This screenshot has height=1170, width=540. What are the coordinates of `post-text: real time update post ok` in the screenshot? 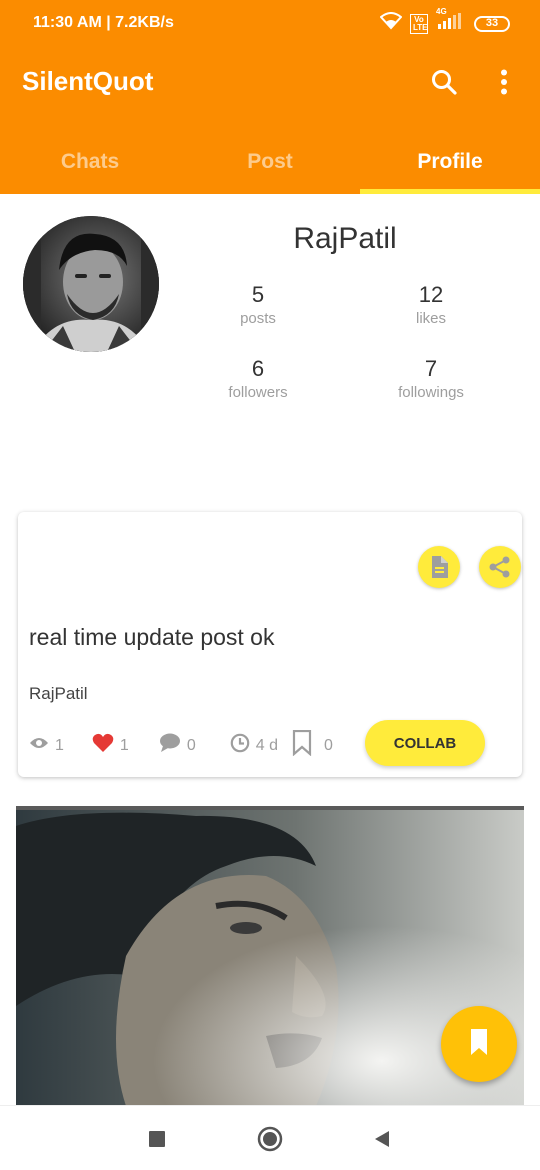 It's located at (152, 637).